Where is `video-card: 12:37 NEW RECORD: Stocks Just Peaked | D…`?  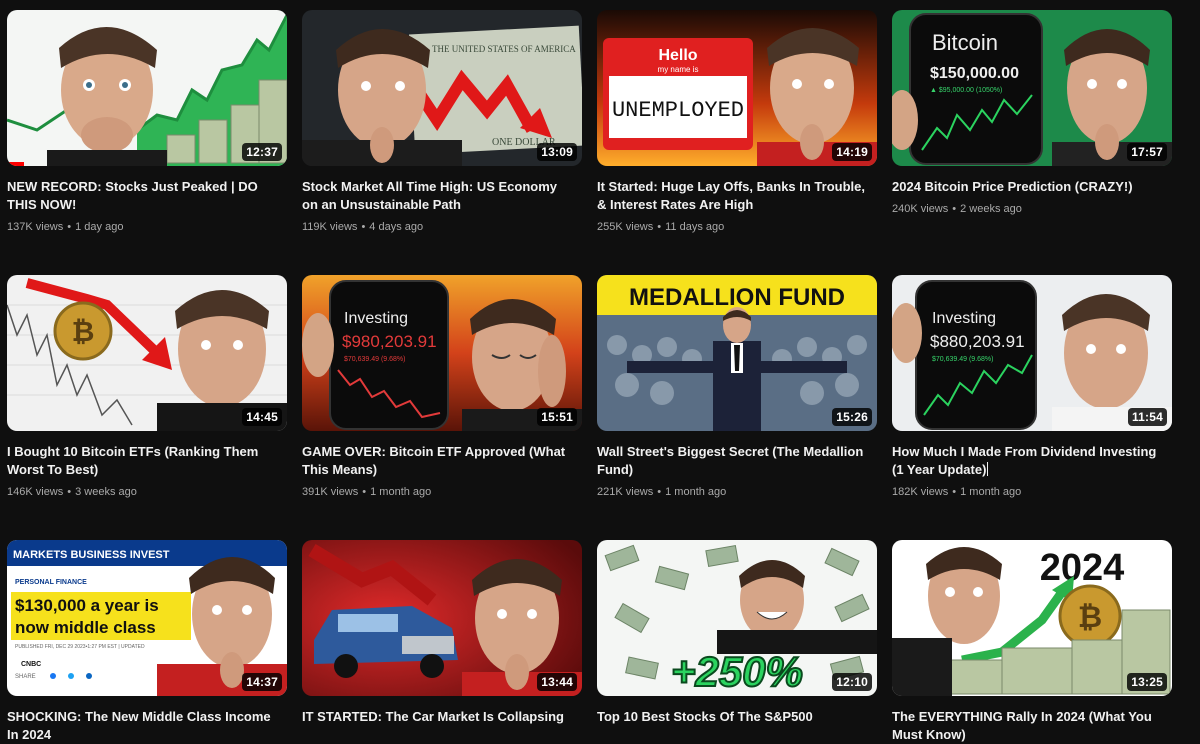 video-card: 12:37 NEW RECORD: Stocks Just Peaked | D… is located at coordinates (147, 122).